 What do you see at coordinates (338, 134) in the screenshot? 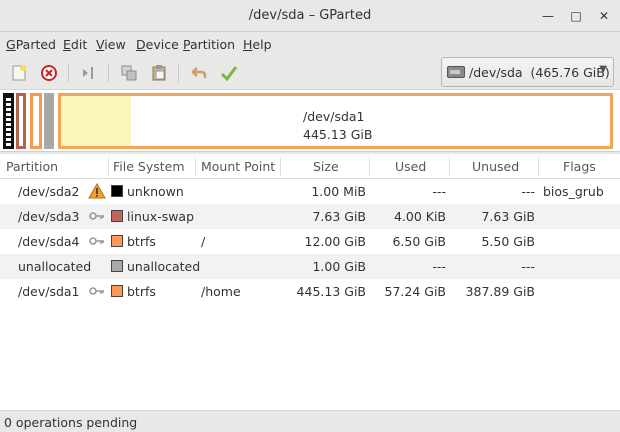
I see `segment-size: 445.13 GiB` at bounding box center [338, 134].